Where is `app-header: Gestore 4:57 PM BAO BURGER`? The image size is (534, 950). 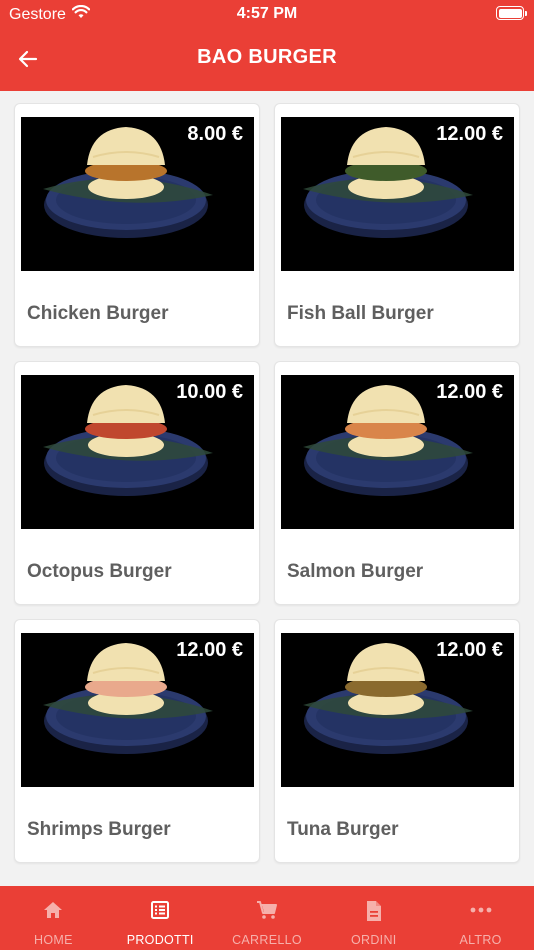
app-header: Gestore 4:57 PM BAO BURGER is located at coordinates (267, 45).